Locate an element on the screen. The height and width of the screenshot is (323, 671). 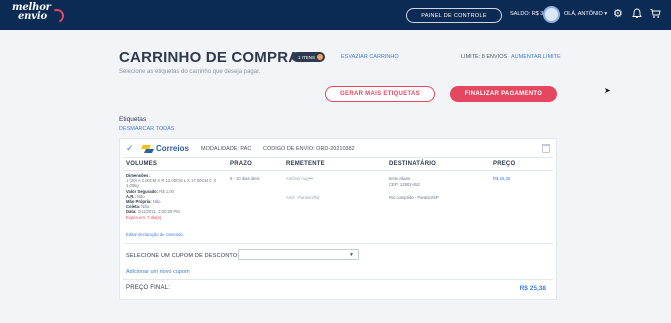
modality-text: MODALIDADE: PAC is located at coordinates (226, 149).